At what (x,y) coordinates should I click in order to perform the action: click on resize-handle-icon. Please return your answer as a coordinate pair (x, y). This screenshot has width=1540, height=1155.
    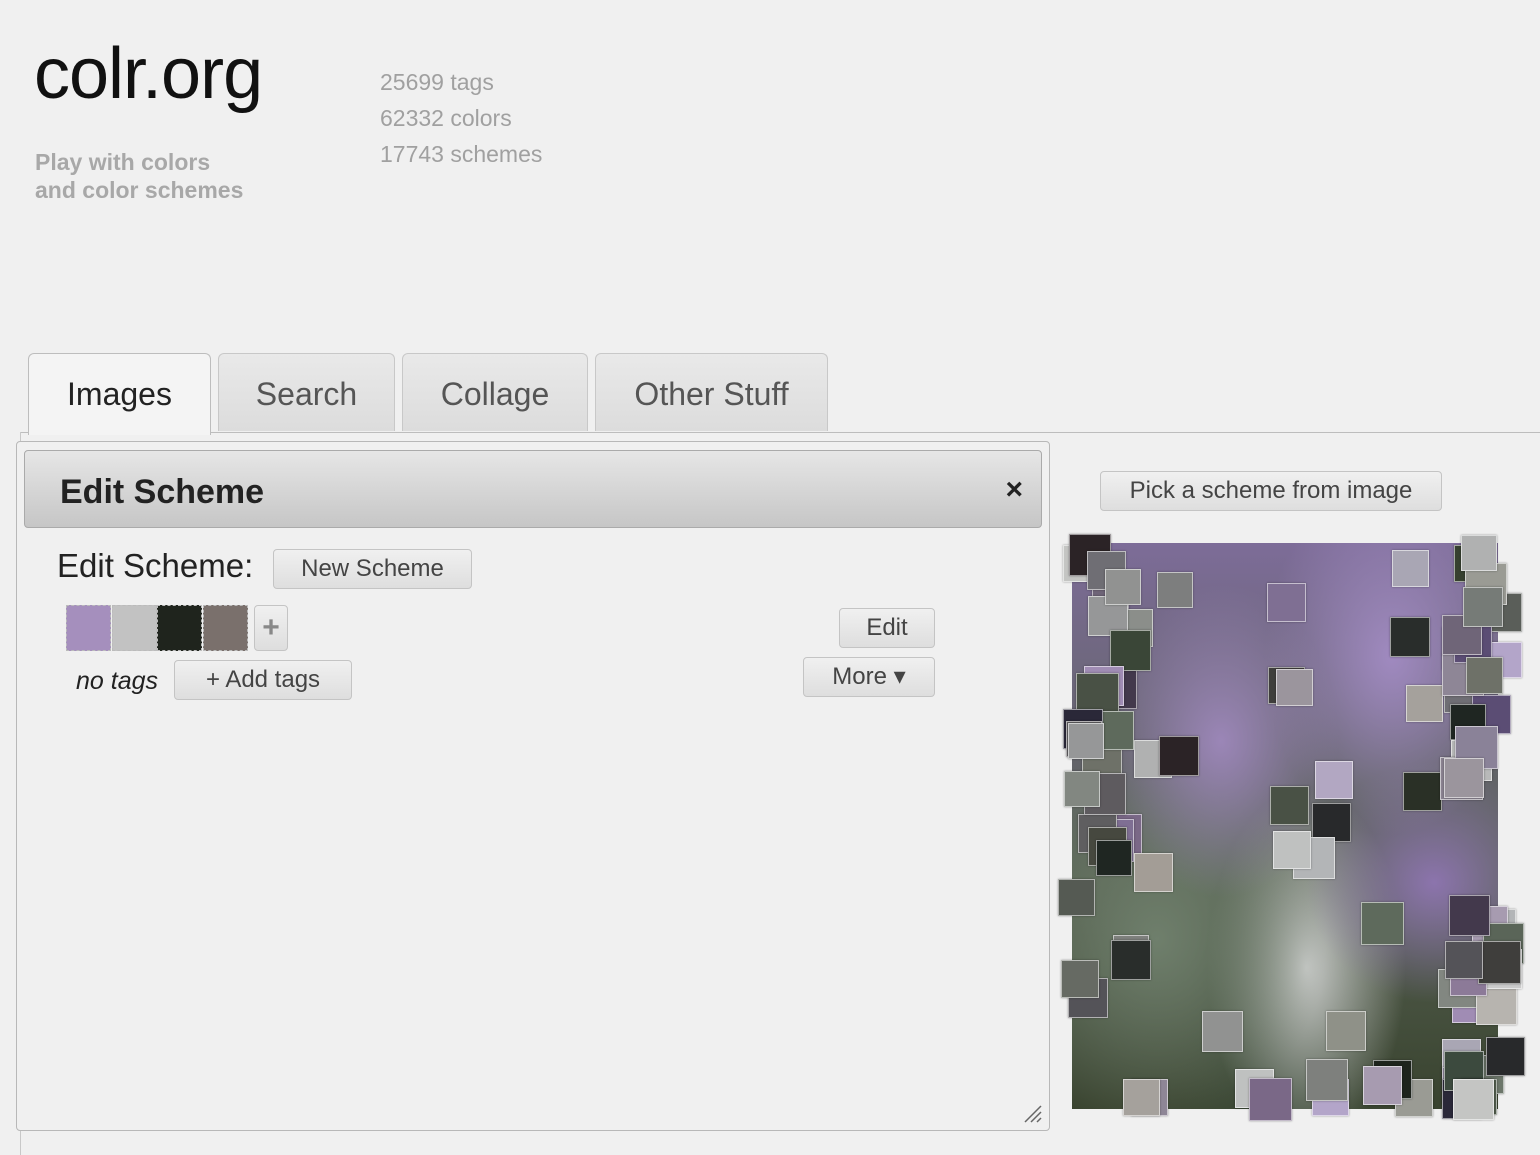
    Looking at the image, I should click on (1033, 1114).